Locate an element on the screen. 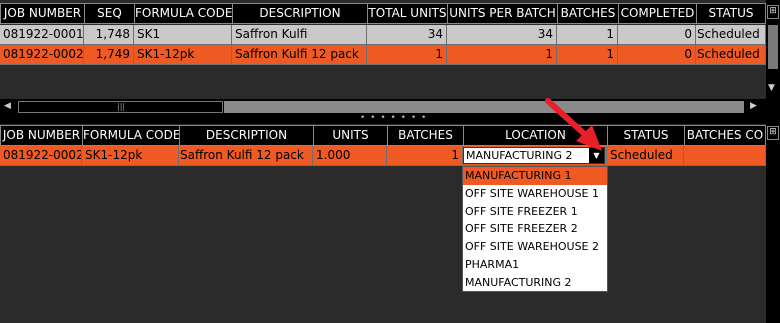  cell-job-number: 081922-0001 is located at coordinates (42, 35).